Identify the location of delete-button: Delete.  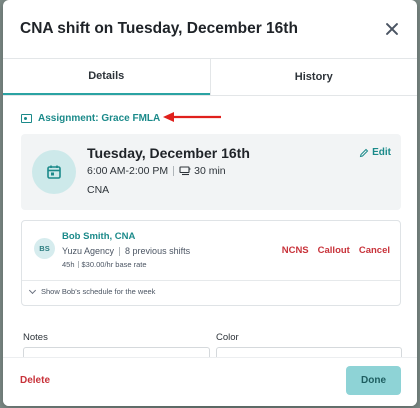
(35, 380).